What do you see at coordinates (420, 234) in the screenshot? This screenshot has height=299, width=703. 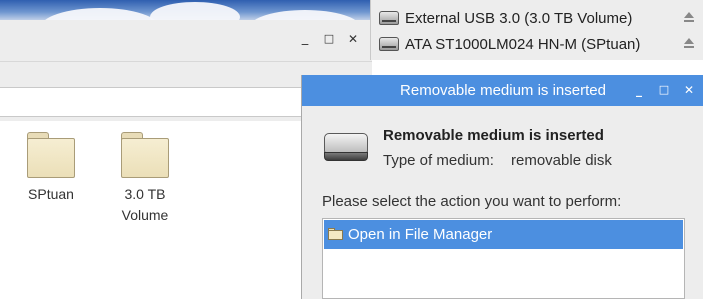 I see `action-label: Open in File Manager` at bounding box center [420, 234].